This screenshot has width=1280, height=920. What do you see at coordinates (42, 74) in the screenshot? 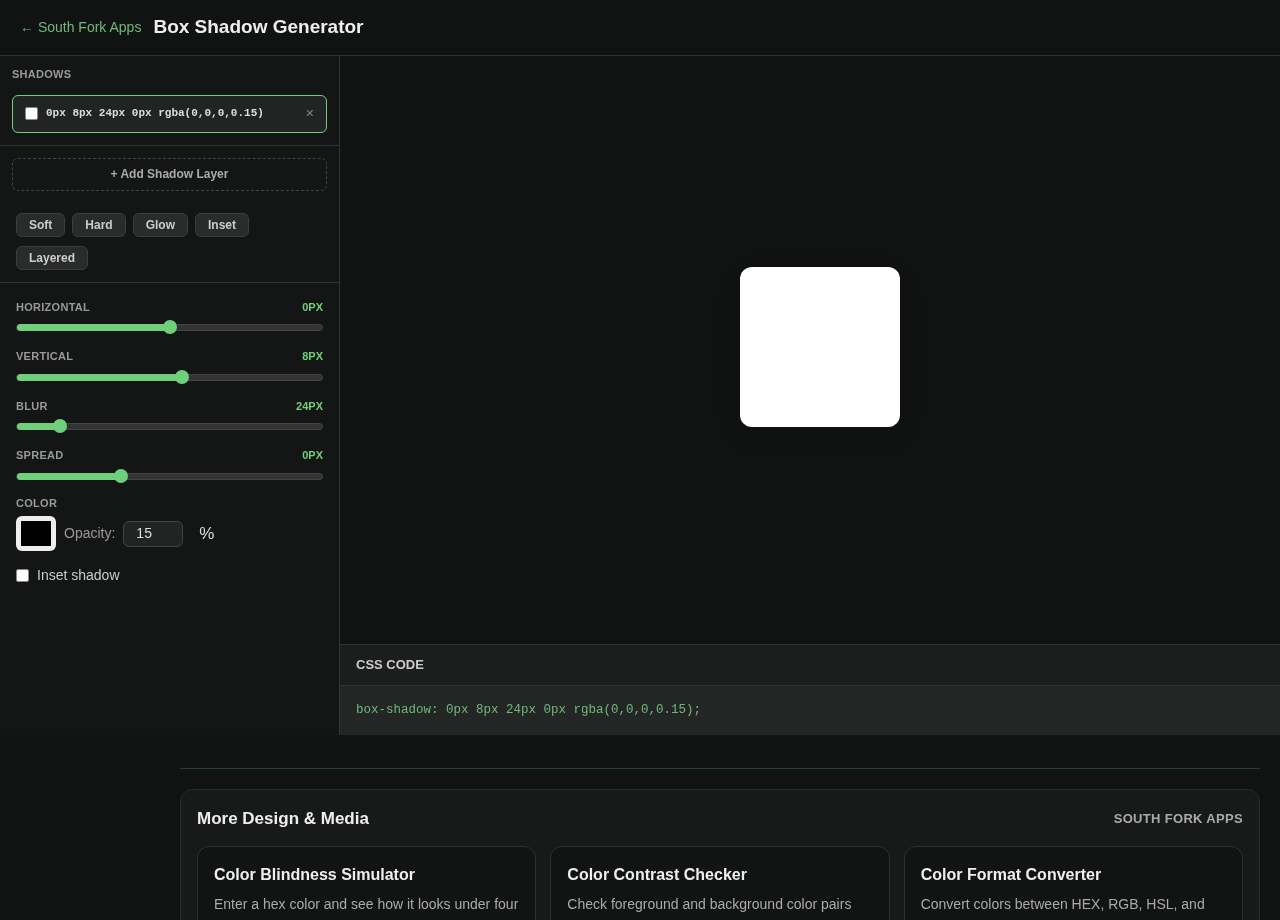
I see `section-heading: SHADOWS` at bounding box center [42, 74].